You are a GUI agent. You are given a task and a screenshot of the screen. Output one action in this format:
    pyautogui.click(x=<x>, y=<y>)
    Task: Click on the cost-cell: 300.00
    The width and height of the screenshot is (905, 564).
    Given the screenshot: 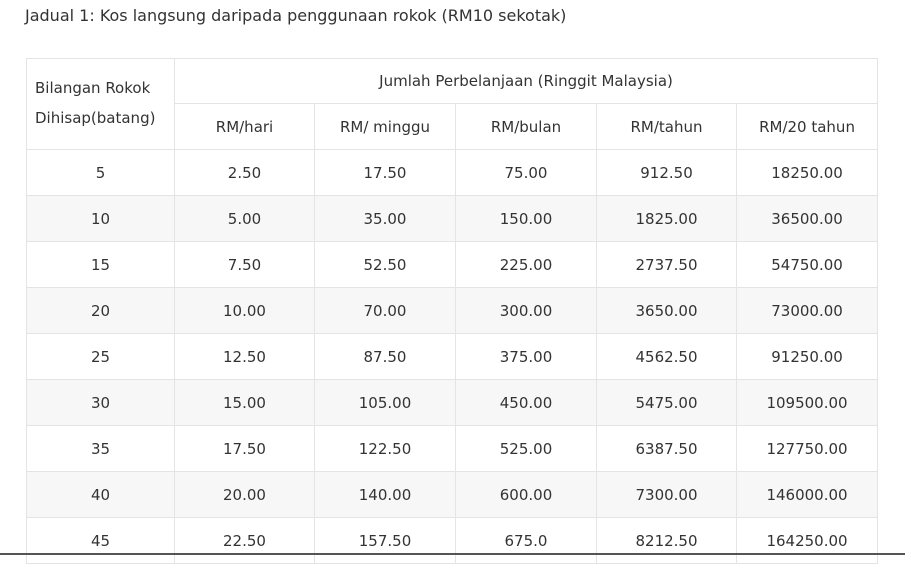 What is the action you would take?
    pyautogui.click(x=526, y=310)
    